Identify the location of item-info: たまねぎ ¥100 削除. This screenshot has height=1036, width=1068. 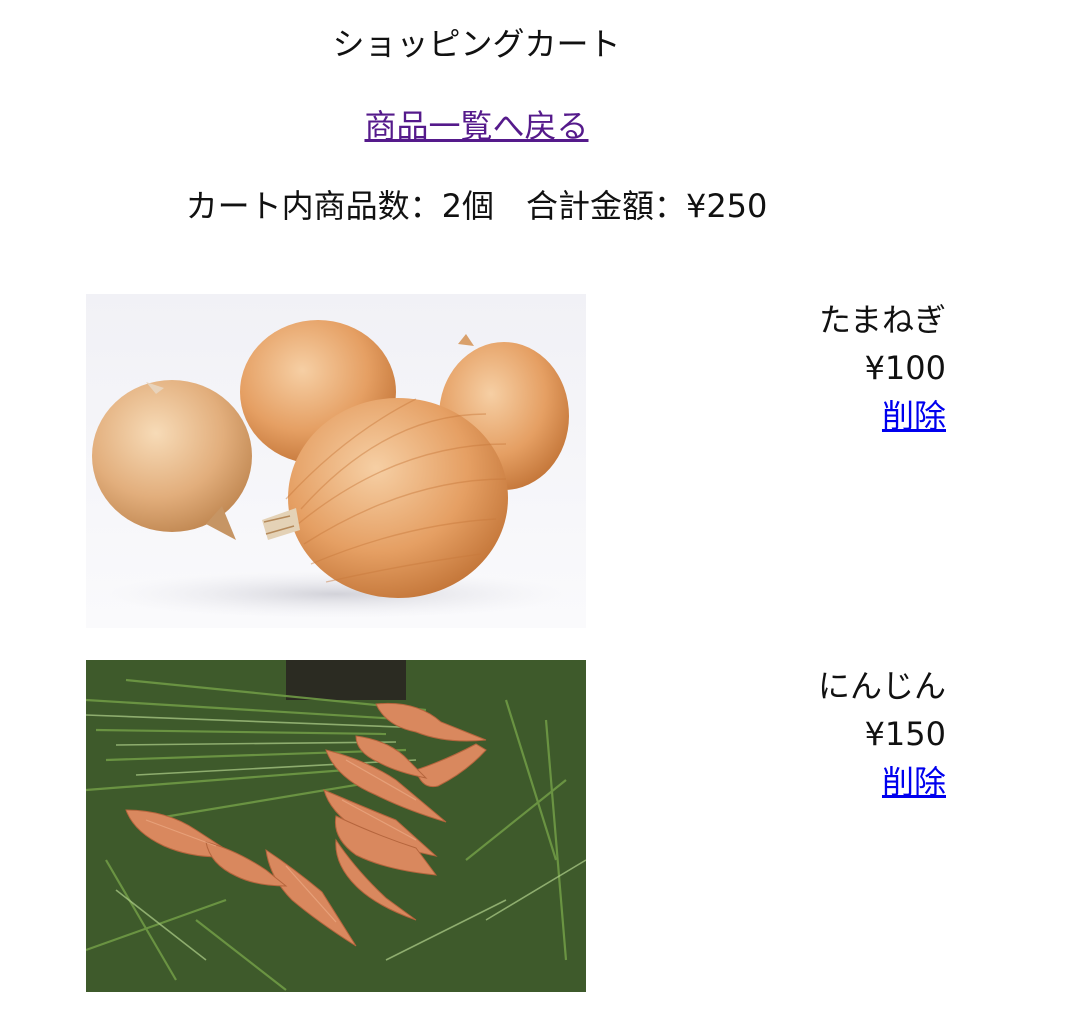
(882, 368).